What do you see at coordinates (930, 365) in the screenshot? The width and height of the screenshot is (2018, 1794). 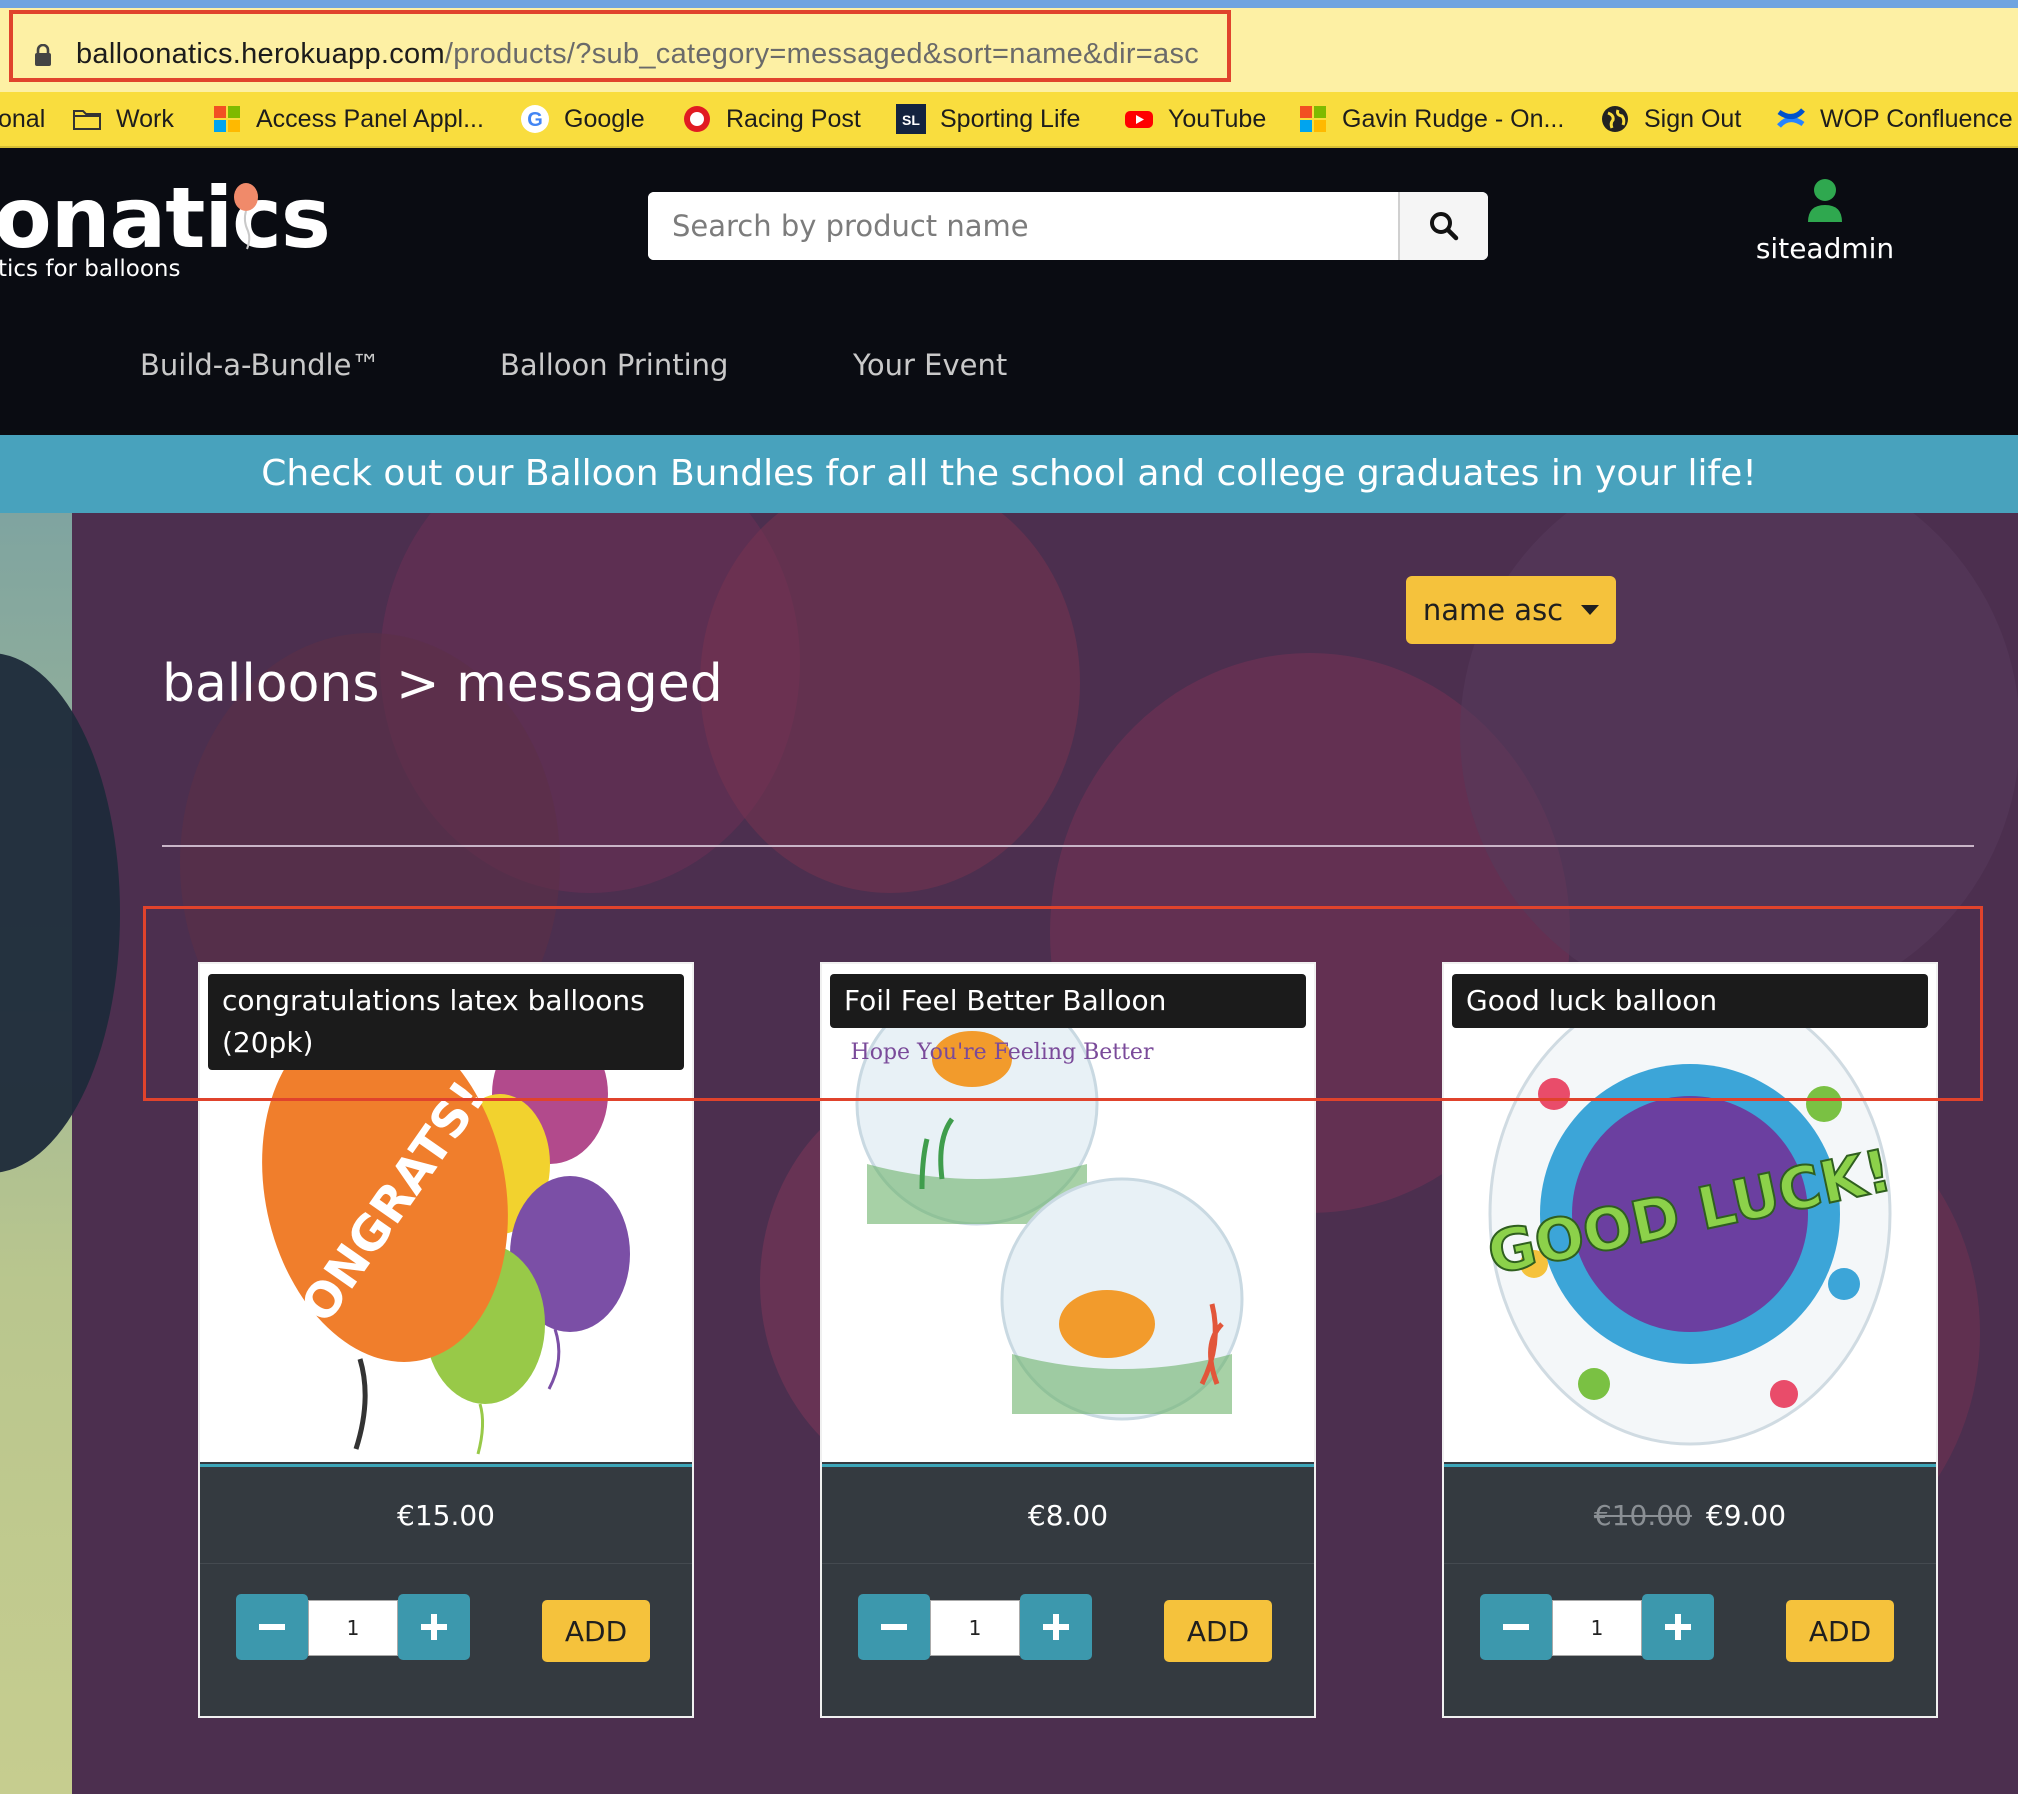 I see `nav-your-event: Your Event` at bounding box center [930, 365].